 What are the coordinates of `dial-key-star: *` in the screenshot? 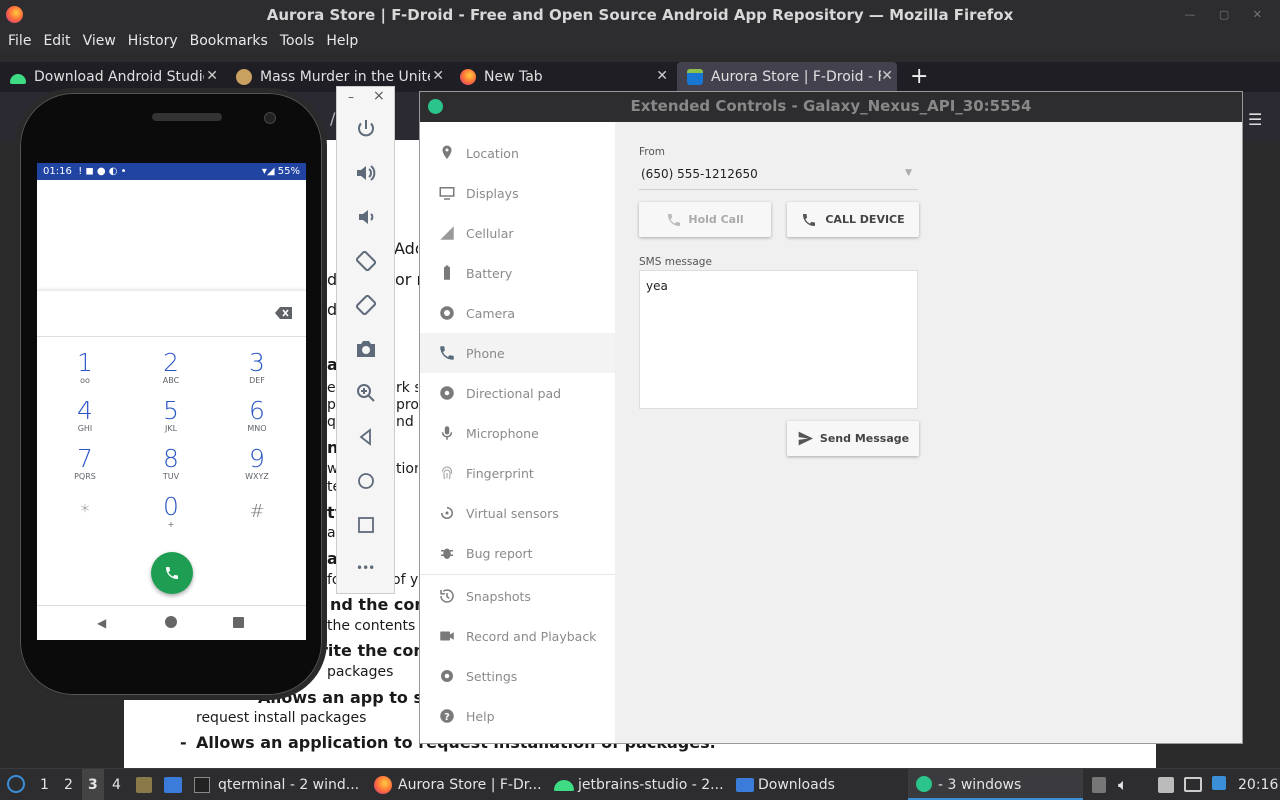 It's located at (85, 512).